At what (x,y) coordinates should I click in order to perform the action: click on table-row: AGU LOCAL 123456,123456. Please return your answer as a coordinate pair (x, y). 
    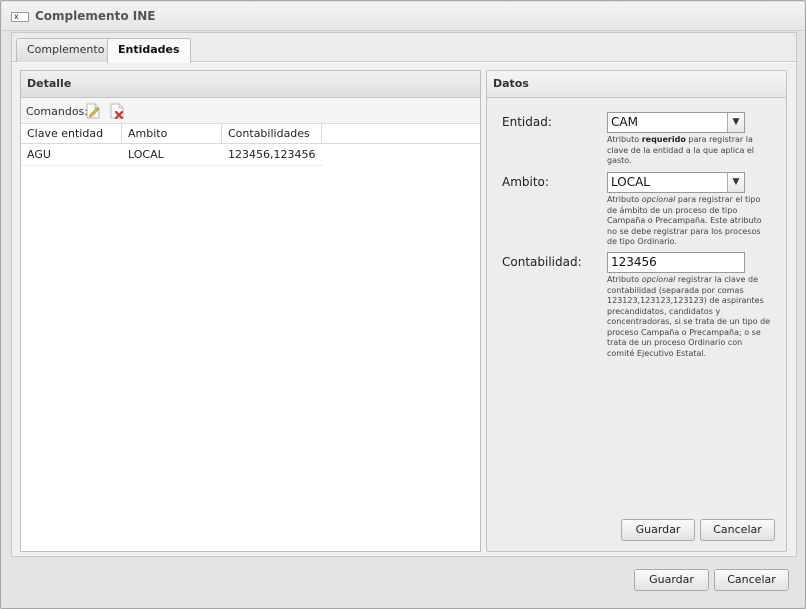
    Looking at the image, I should click on (172, 155).